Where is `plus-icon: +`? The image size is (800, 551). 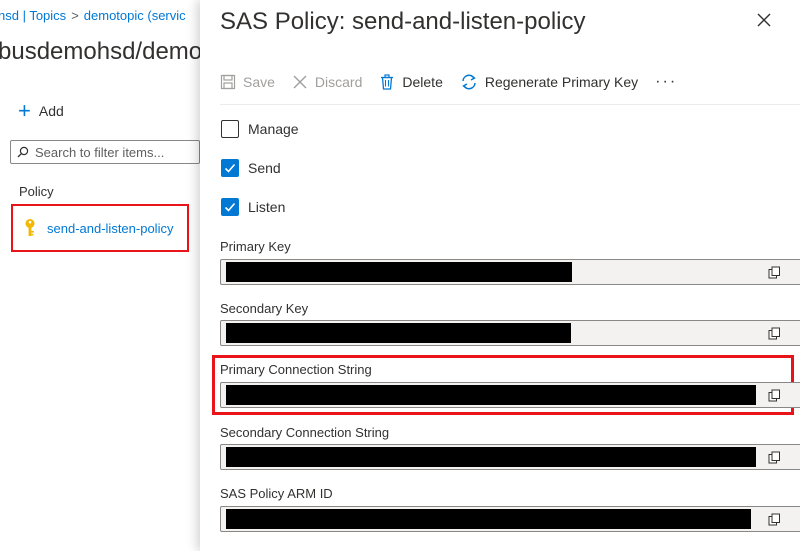
plus-icon: + is located at coordinates (24, 110).